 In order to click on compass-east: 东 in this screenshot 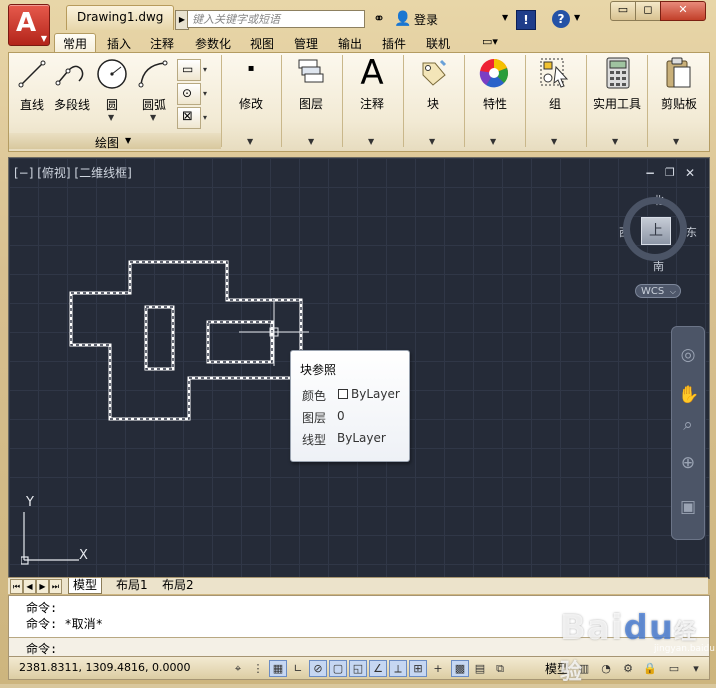, I will do `click(691, 232)`.